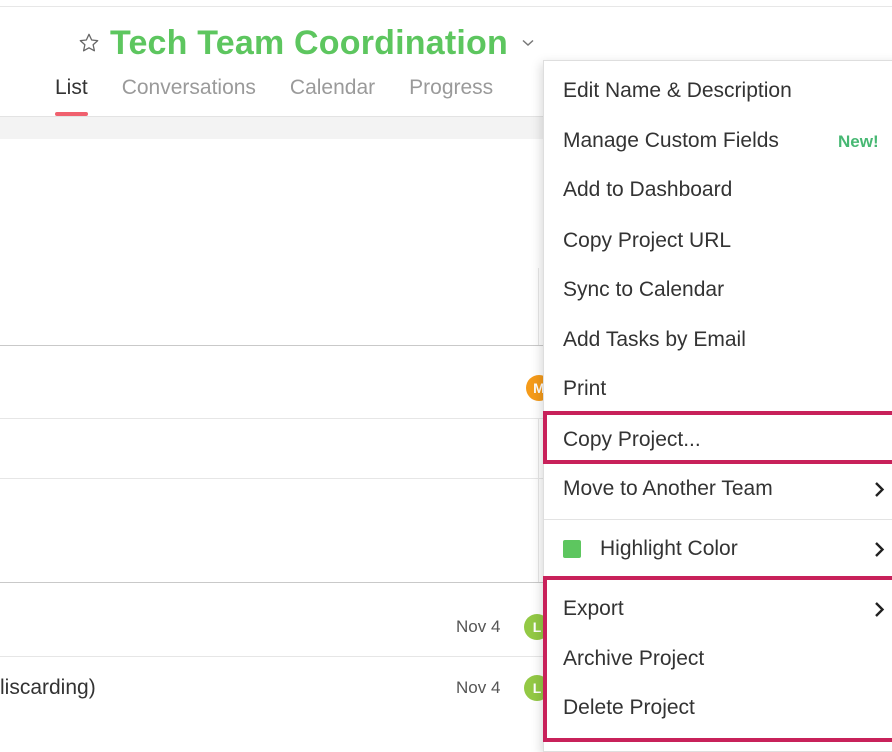 The height and width of the screenshot is (752, 892). Describe the element at coordinates (718, 519) in the screenshot. I see `menu-divider` at that location.